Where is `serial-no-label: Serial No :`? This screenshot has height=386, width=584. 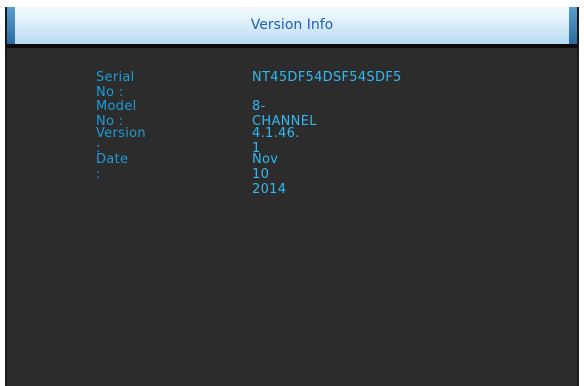
serial-no-label: Serial No : is located at coordinates (115, 85).